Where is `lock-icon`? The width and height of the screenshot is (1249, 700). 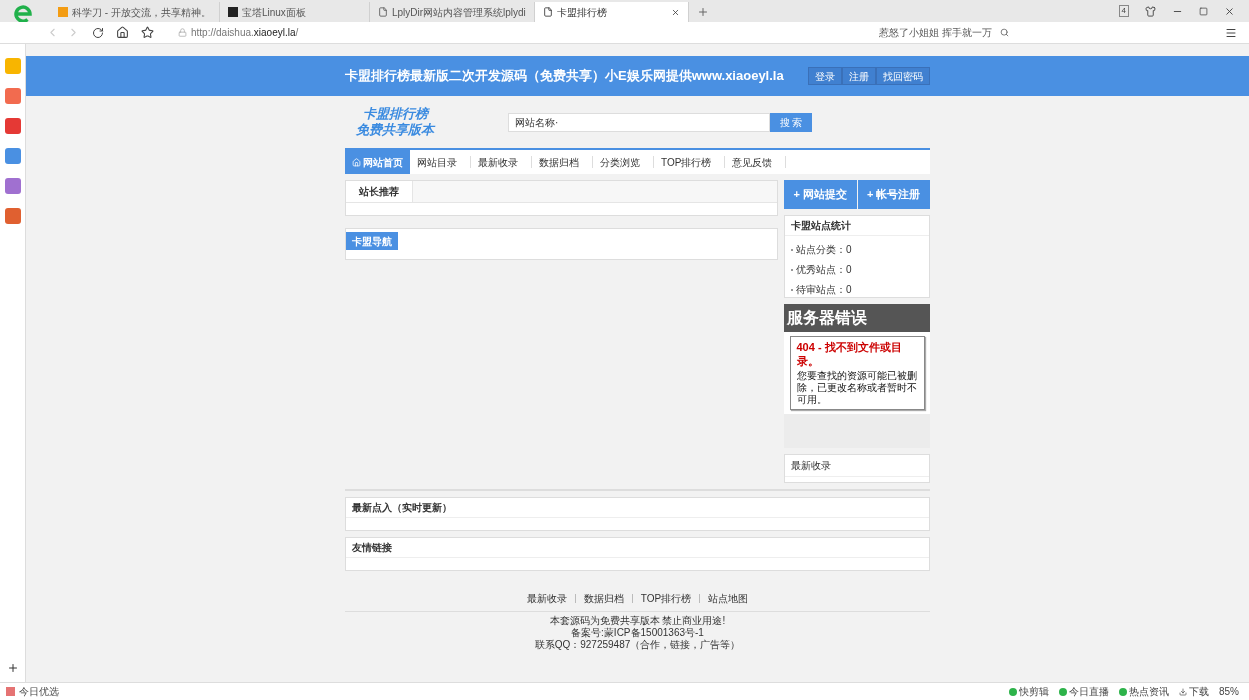
lock-icon is located at coordinates (182, 32).